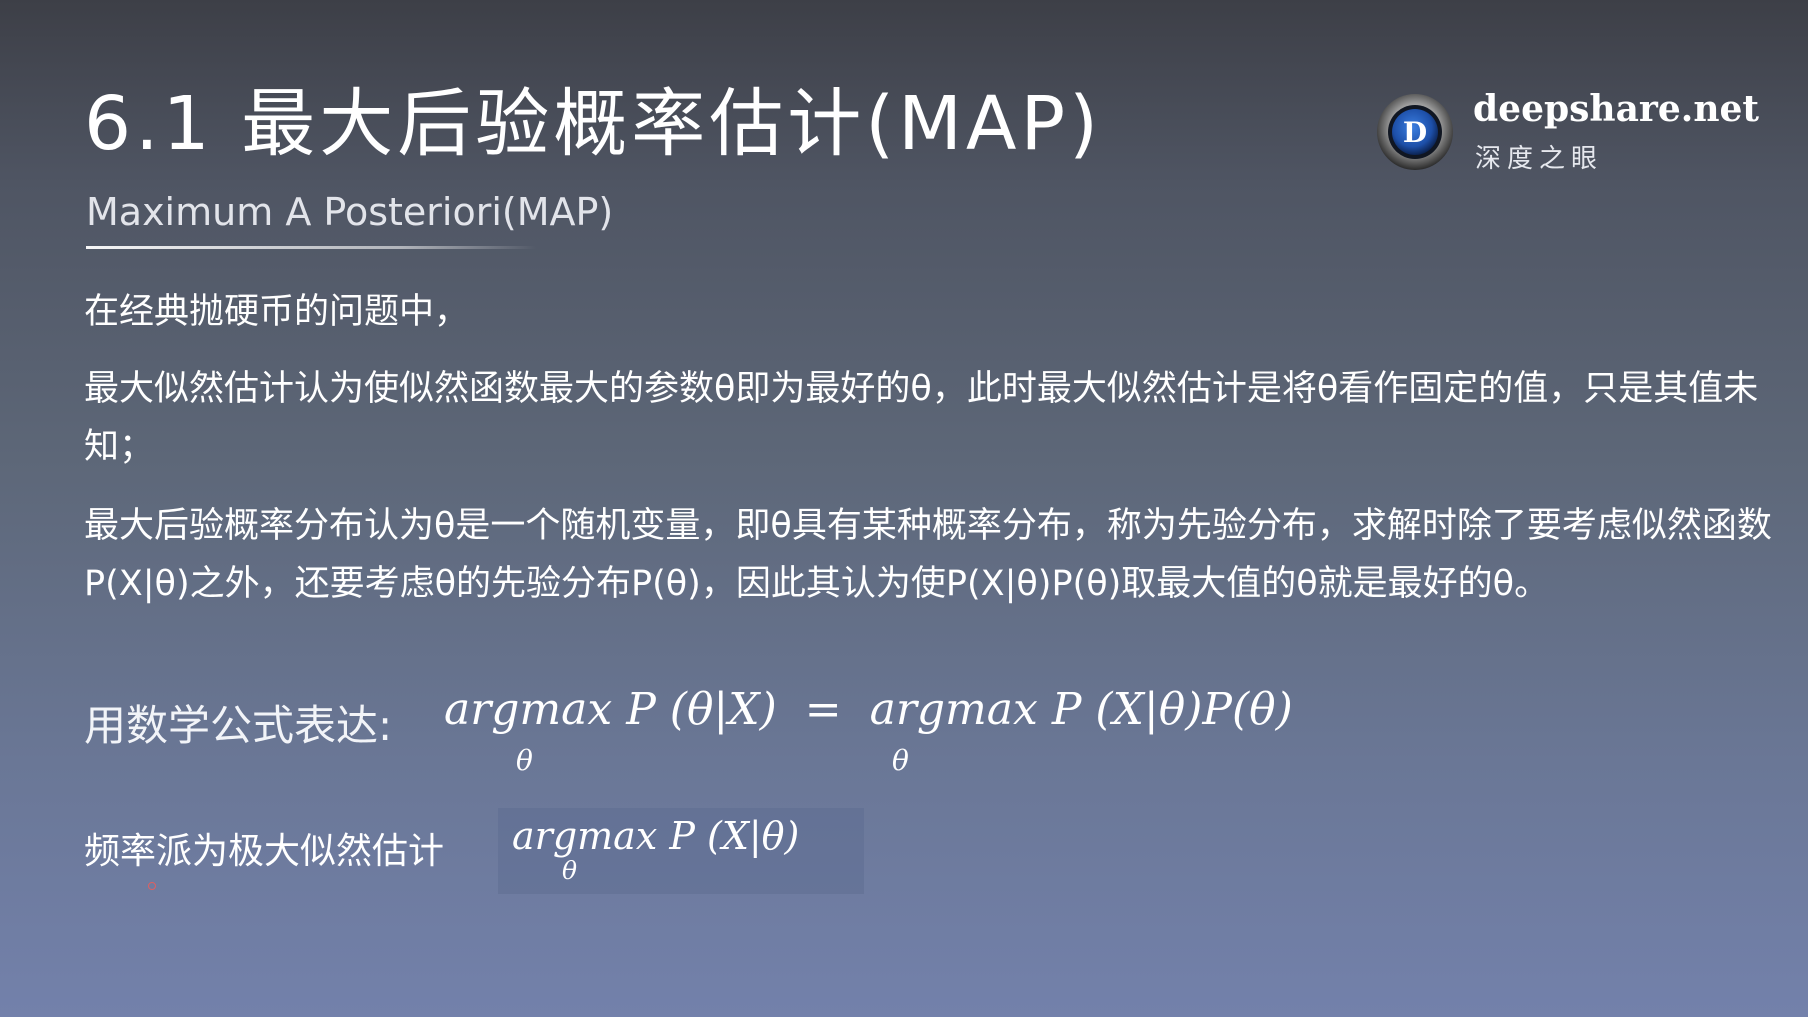 Image resolution: width=1808 pixels, height=1017 pixels. I want to click on logo-letter: D, so click(1415, 132).